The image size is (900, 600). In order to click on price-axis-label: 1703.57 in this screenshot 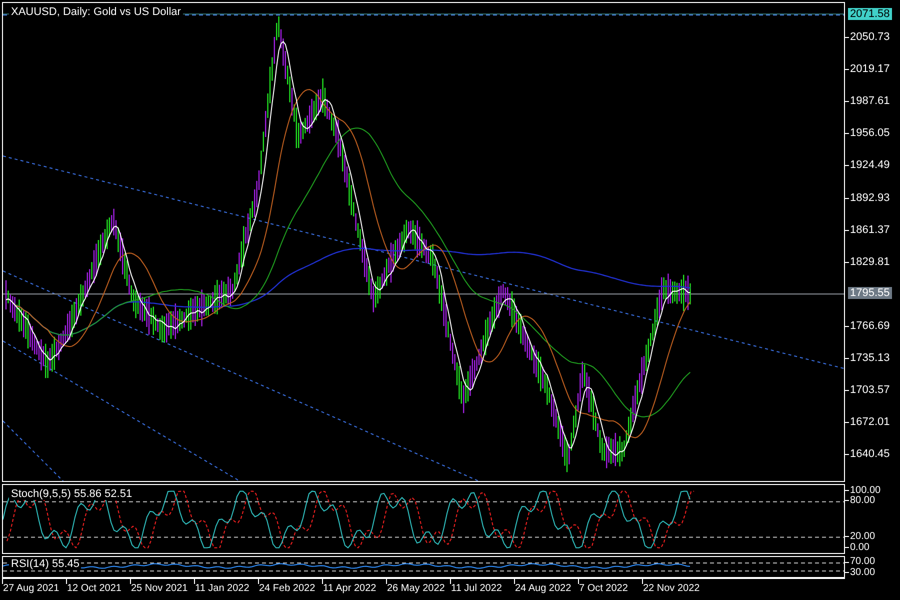, I will do `click(870, 390)`.